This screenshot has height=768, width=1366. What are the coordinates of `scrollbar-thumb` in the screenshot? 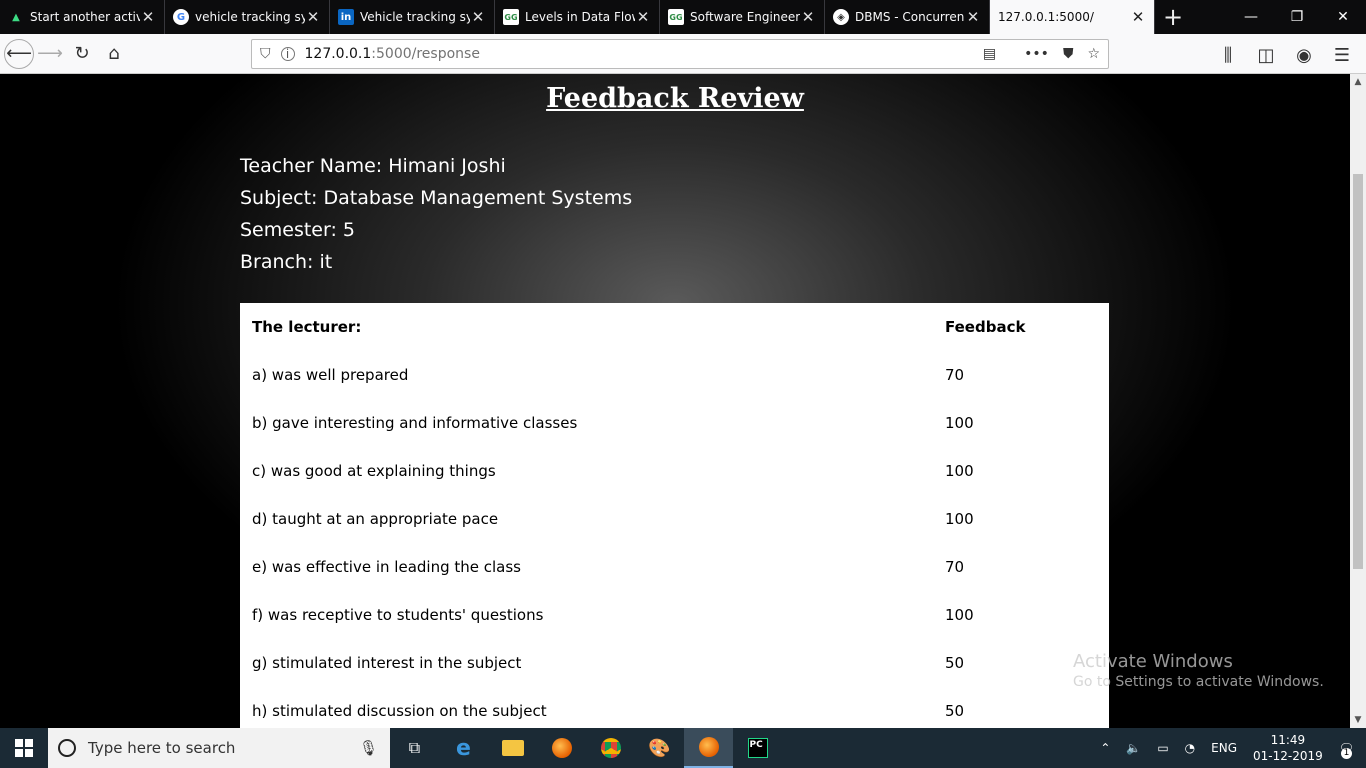 It's located at (1358, 371).